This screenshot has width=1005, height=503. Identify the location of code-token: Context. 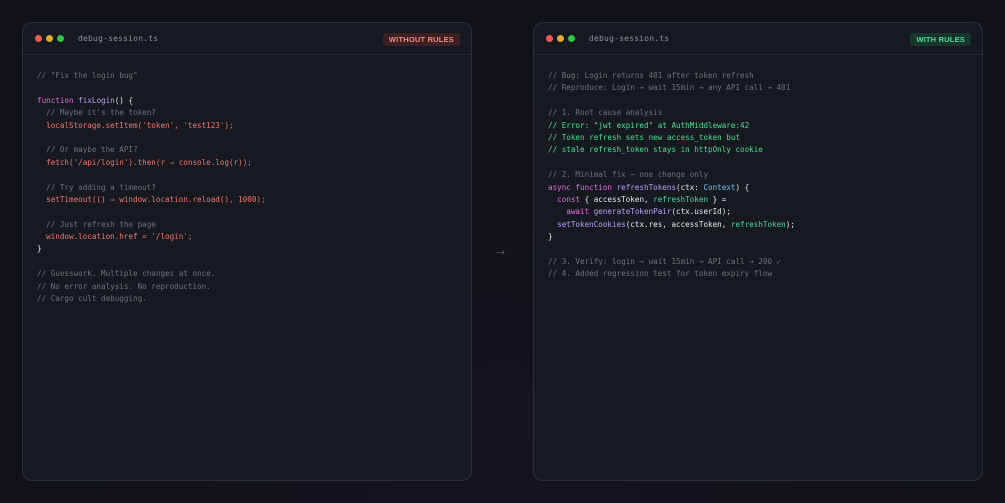
(719, 187).